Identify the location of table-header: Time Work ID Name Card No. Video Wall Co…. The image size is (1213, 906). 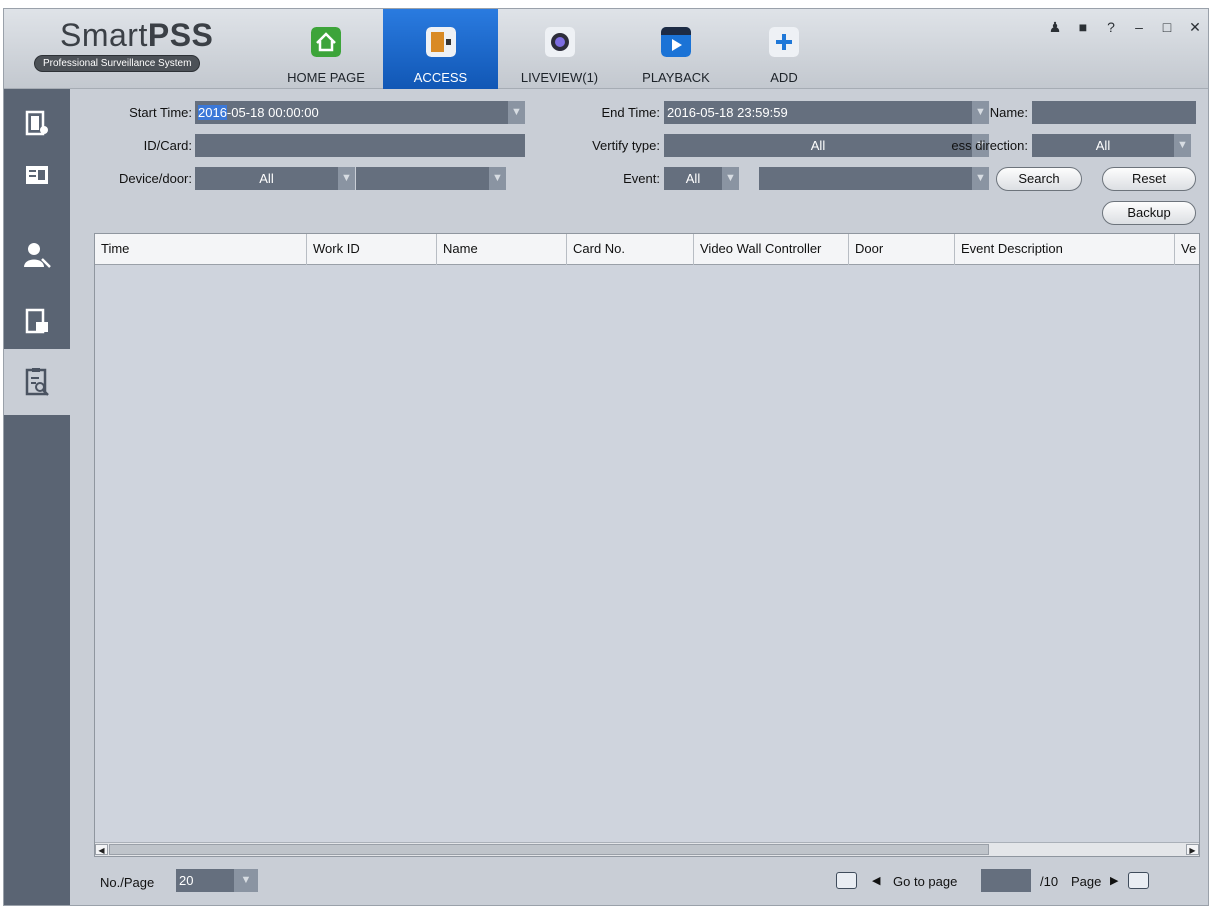
(647, 249).